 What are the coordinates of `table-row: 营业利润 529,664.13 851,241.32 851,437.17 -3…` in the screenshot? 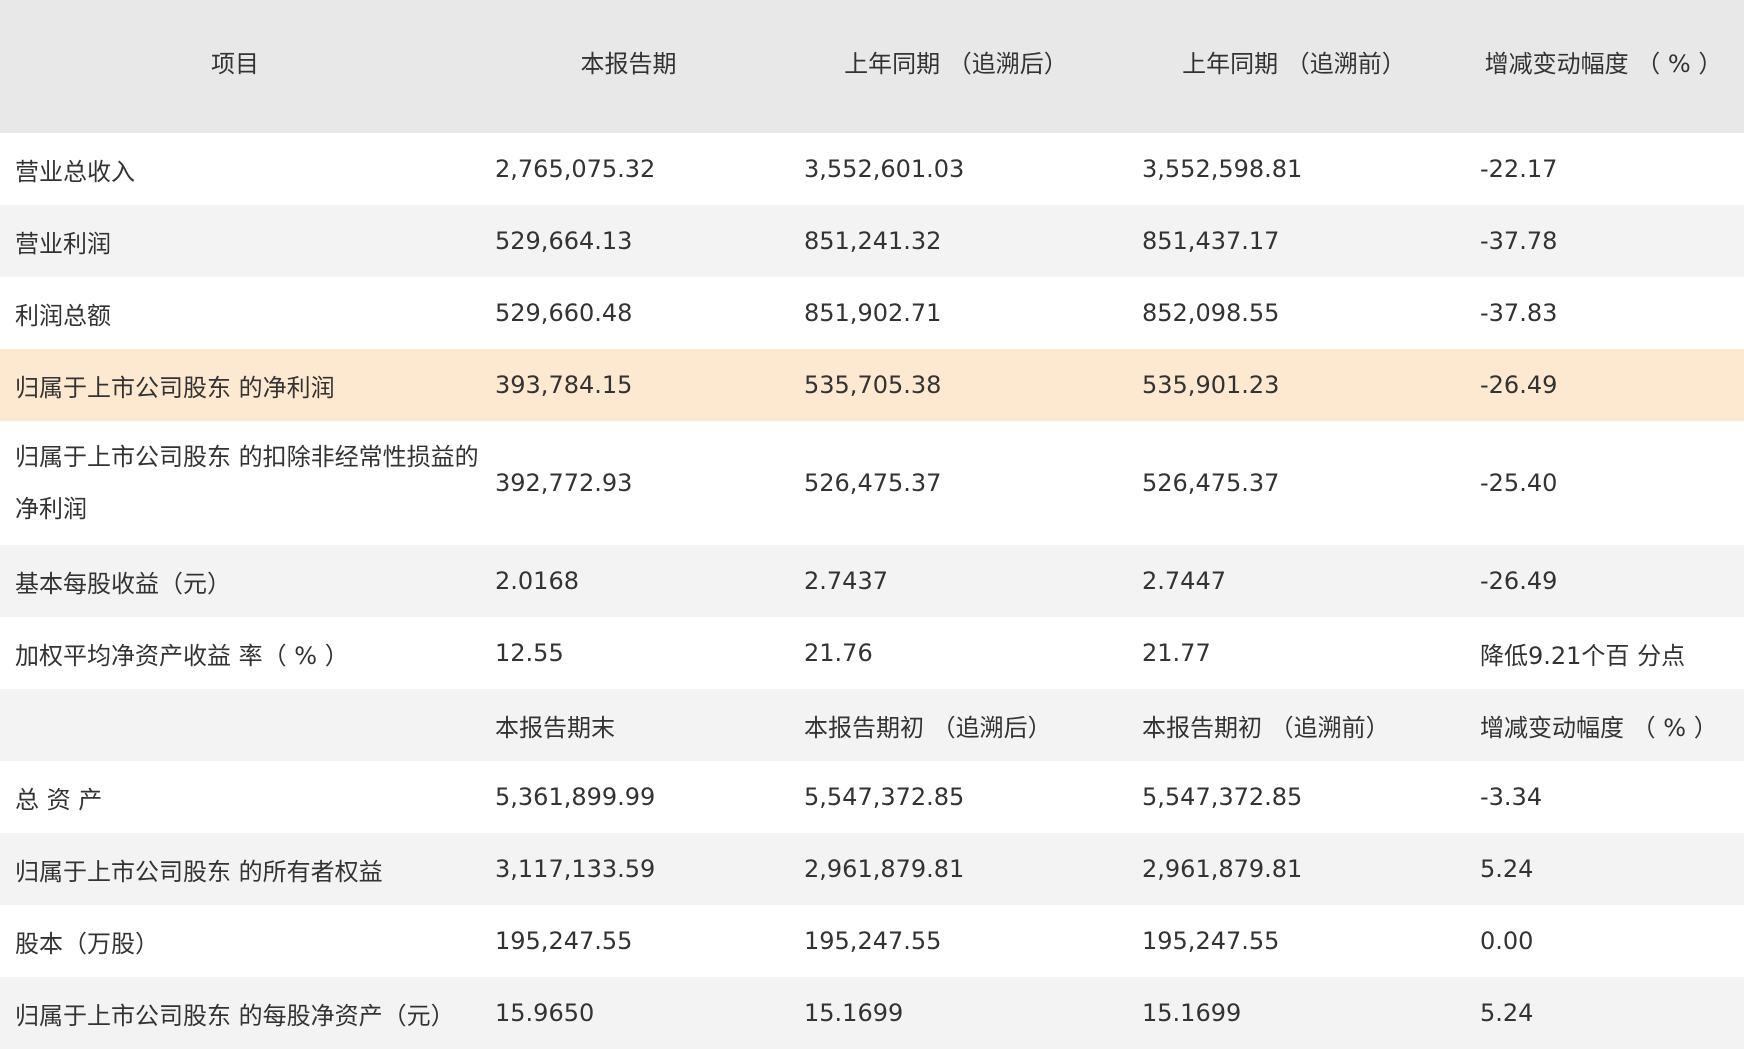 It's located at (872, 241).